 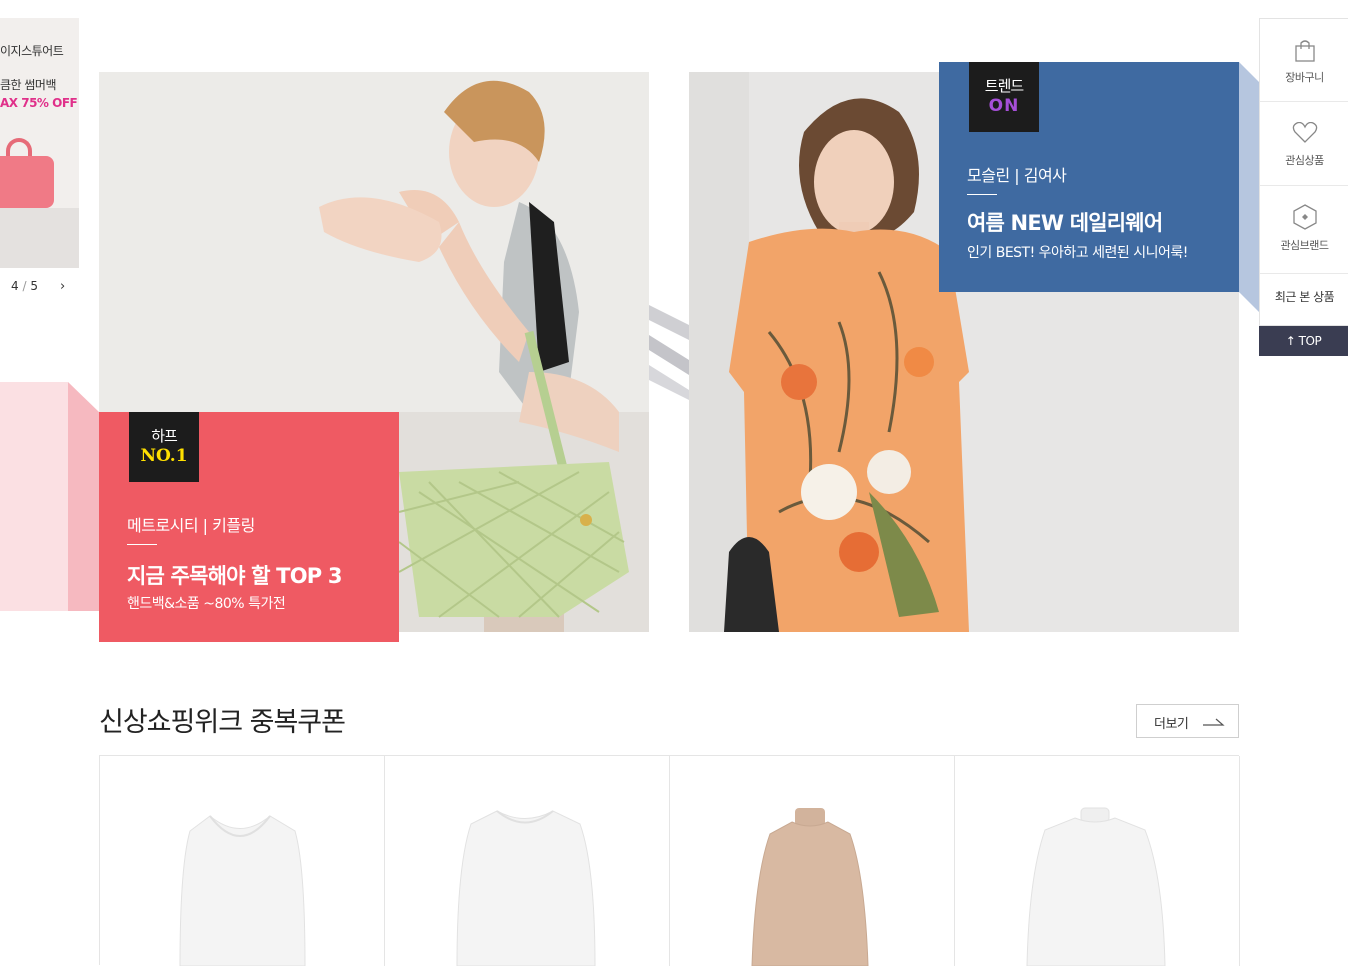 I want to click on sidebar-wishlist: 관심상품, so click(x=1304, y=145).